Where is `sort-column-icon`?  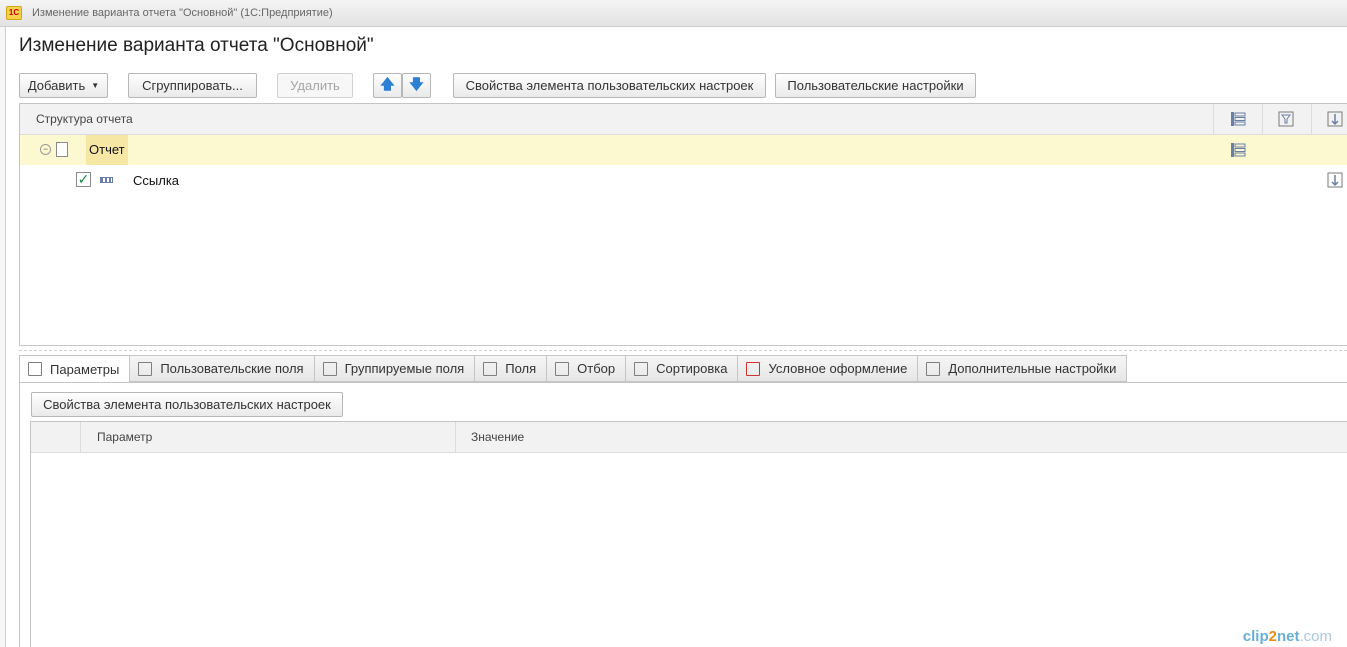 sort-column-icon is located at coordinates (1335, 119).